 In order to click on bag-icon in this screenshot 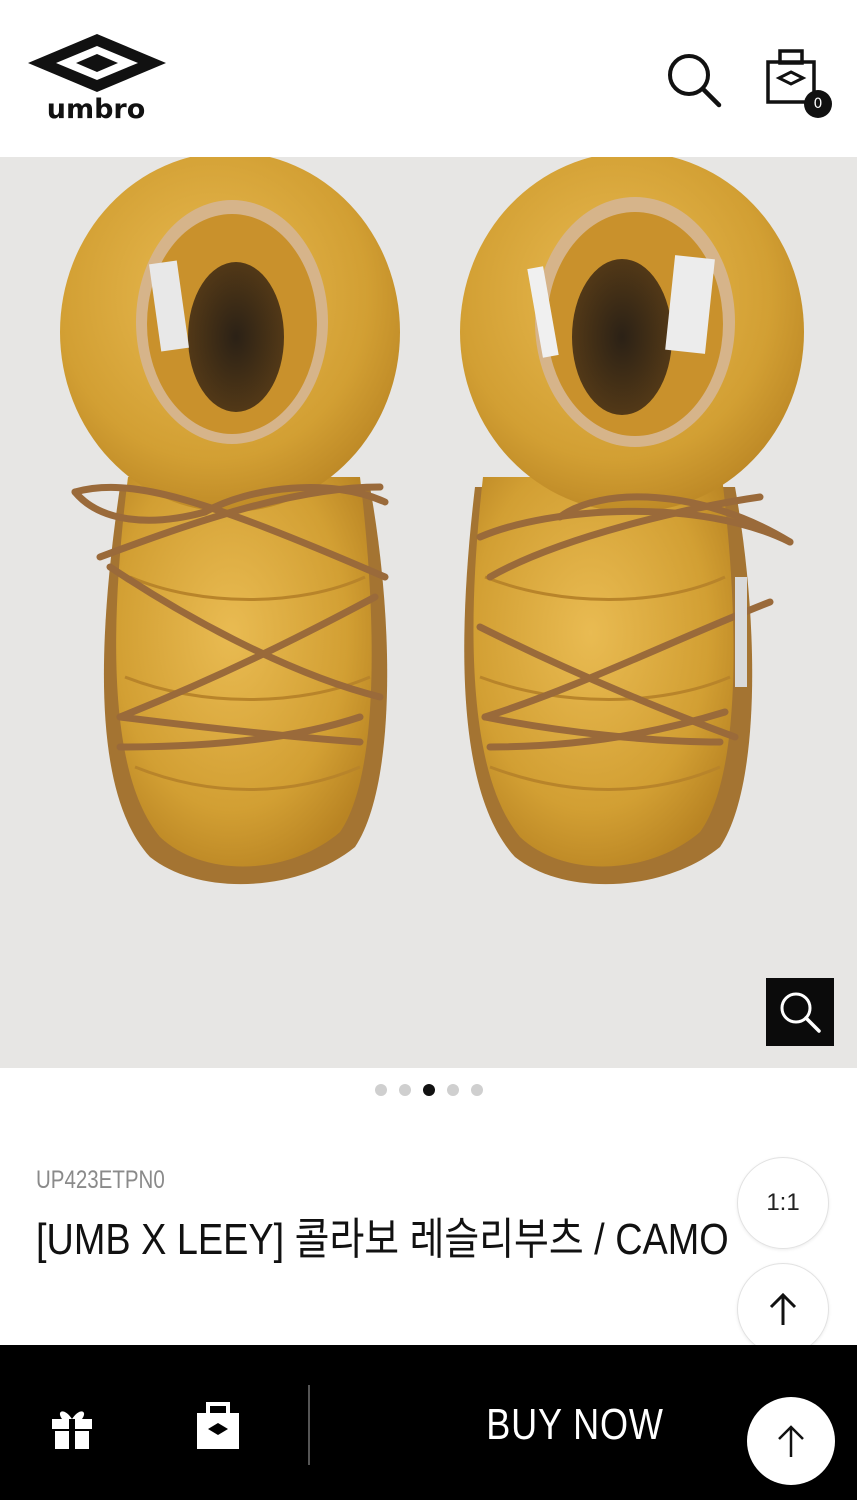, I will do `click(218, 1425)`.